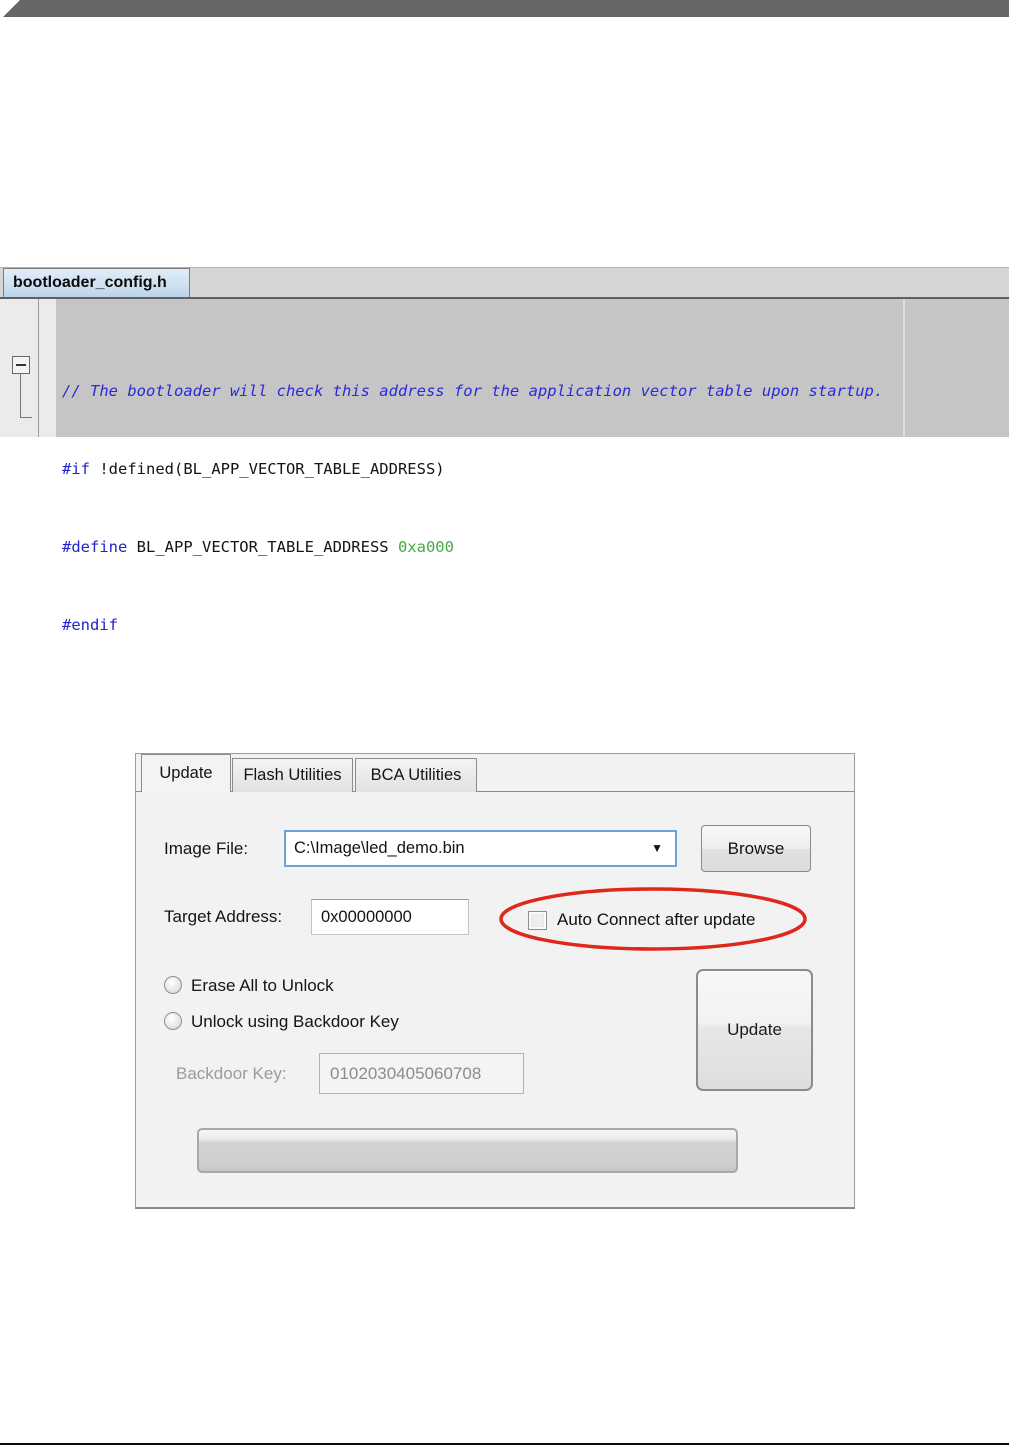  I want to click on highlight-ellipse, so click(653, 919).